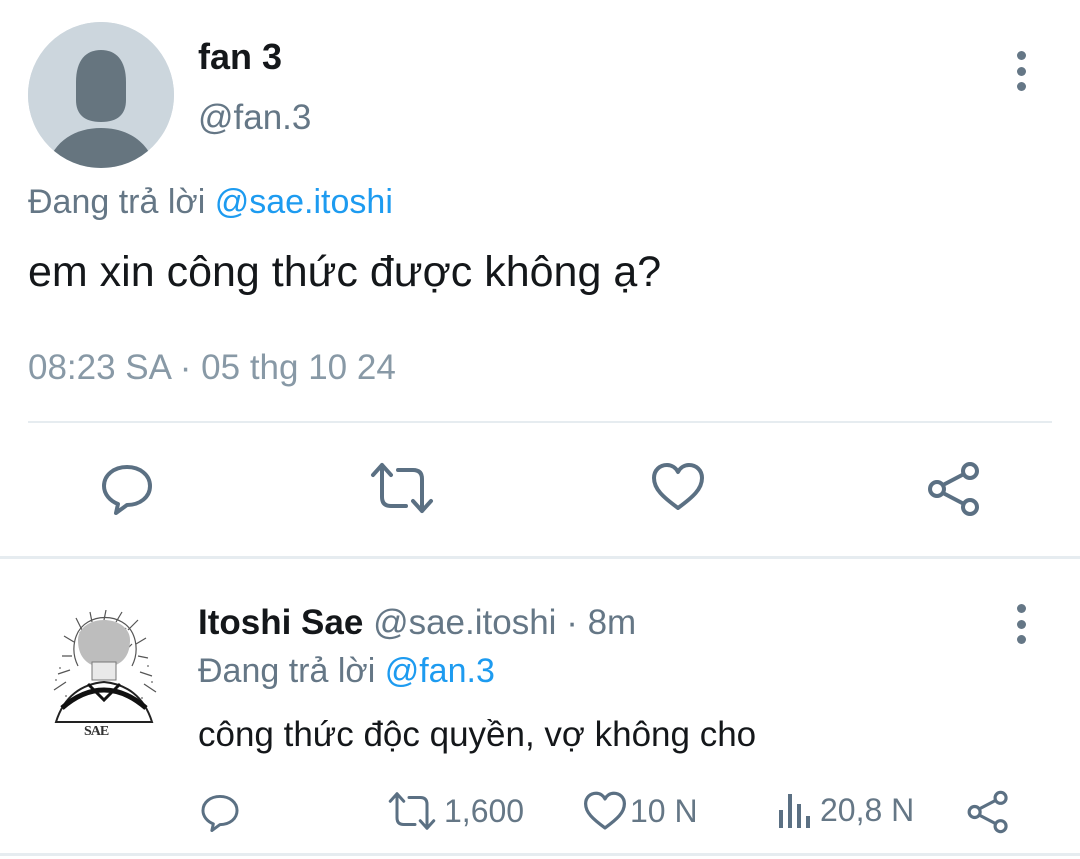 This screenshot has width=1080, height=859. I want to click on share-button, so click(954, 489).